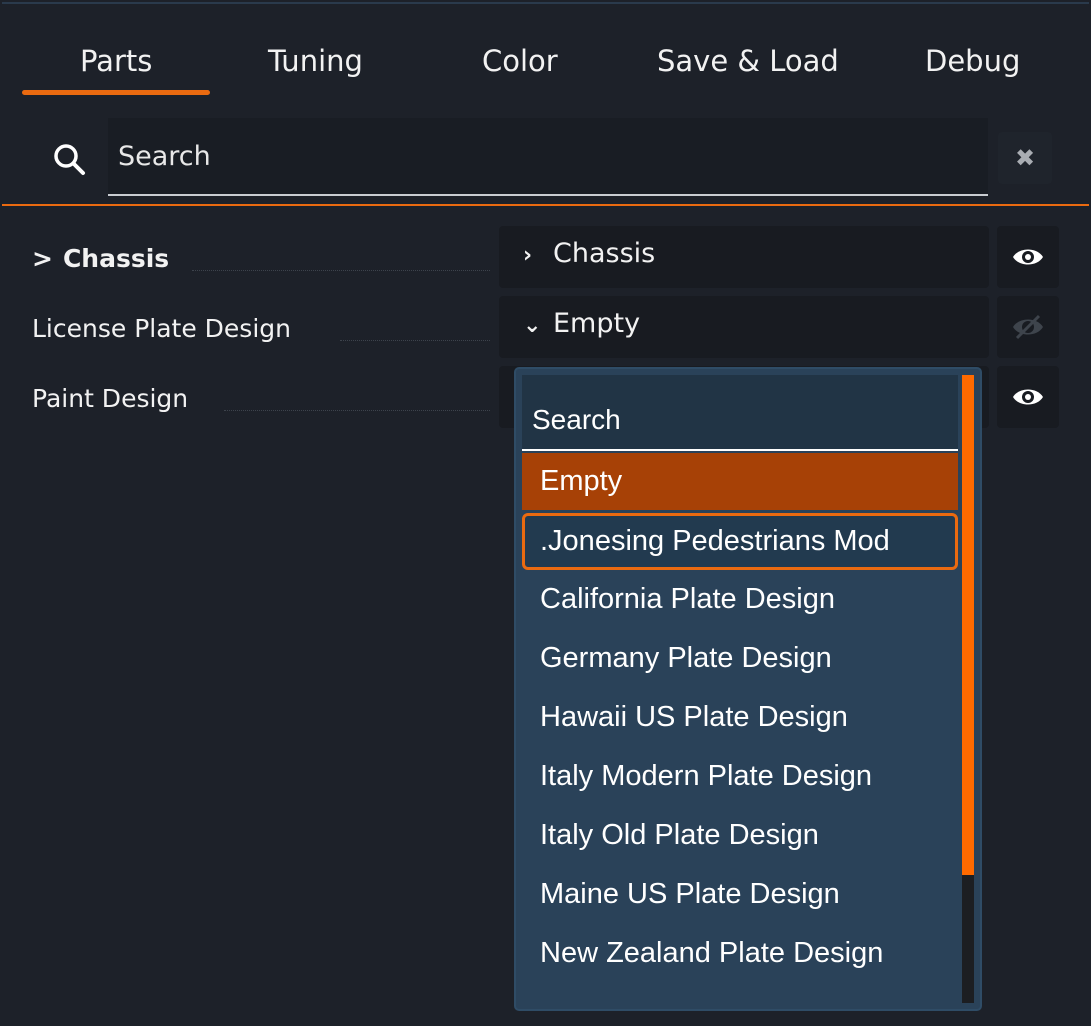  Describe the element at coordinates (744, 257) in the screenshot. I see `part-select-chassis: › Chassis` at that location.